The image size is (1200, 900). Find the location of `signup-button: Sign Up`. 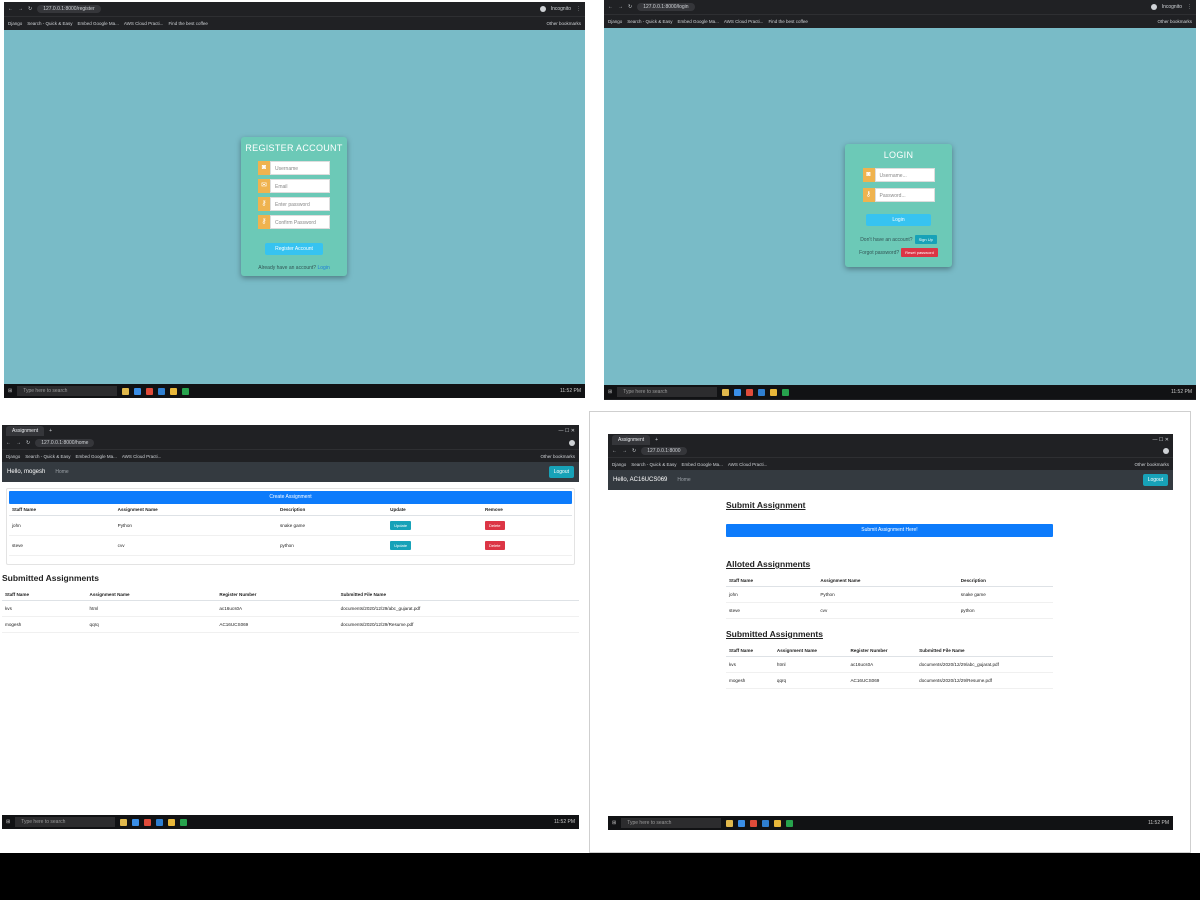

signup-button: Sign Up is located at coordinates (925, 239).